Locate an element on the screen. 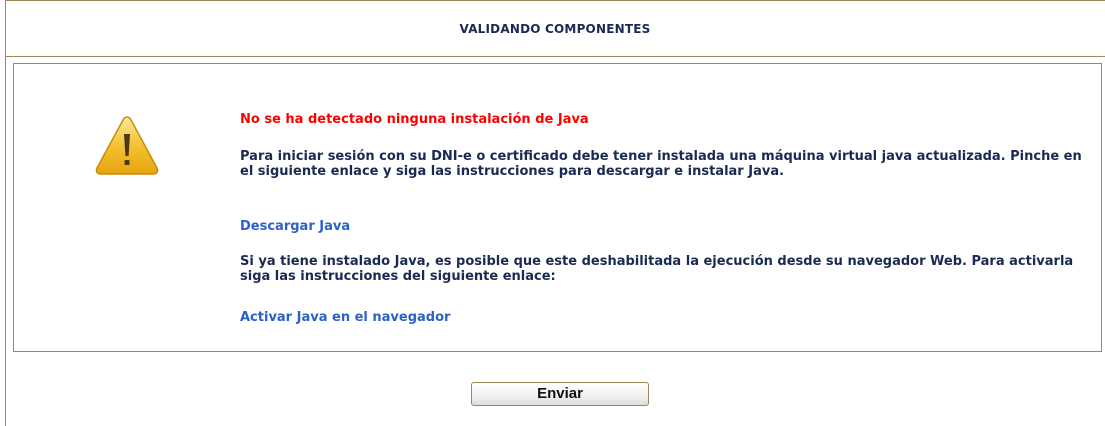 This screenshot has height=426, width=1105. download-java-link: Descargar Java is located at coordinates (295, 226).